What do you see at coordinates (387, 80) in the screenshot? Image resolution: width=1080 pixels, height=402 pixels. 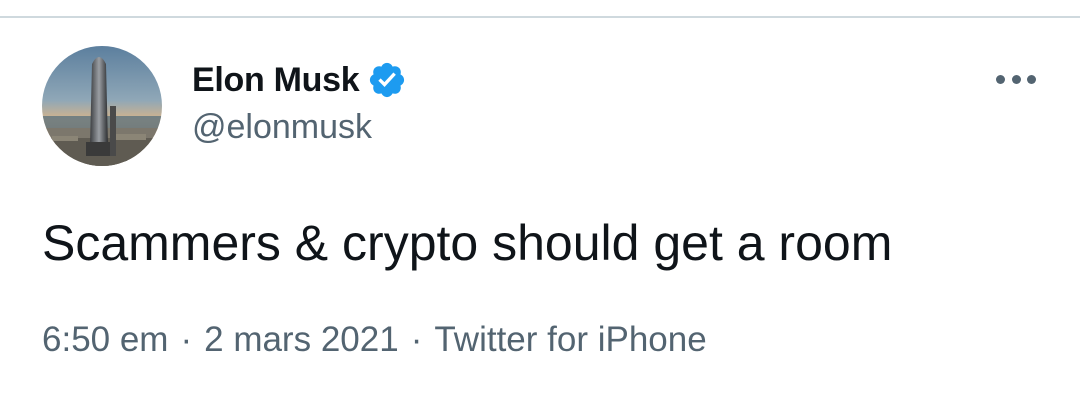 I see `verified-badge-icon` at bounding box center [387, 80].